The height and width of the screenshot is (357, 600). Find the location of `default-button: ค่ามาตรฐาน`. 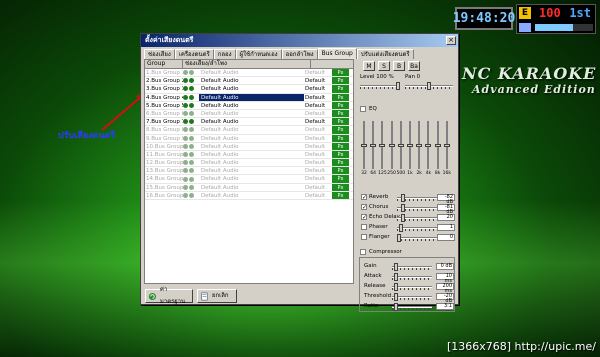

default-button: ค่ามาตรฐาน is located at coordinates (169, 295).